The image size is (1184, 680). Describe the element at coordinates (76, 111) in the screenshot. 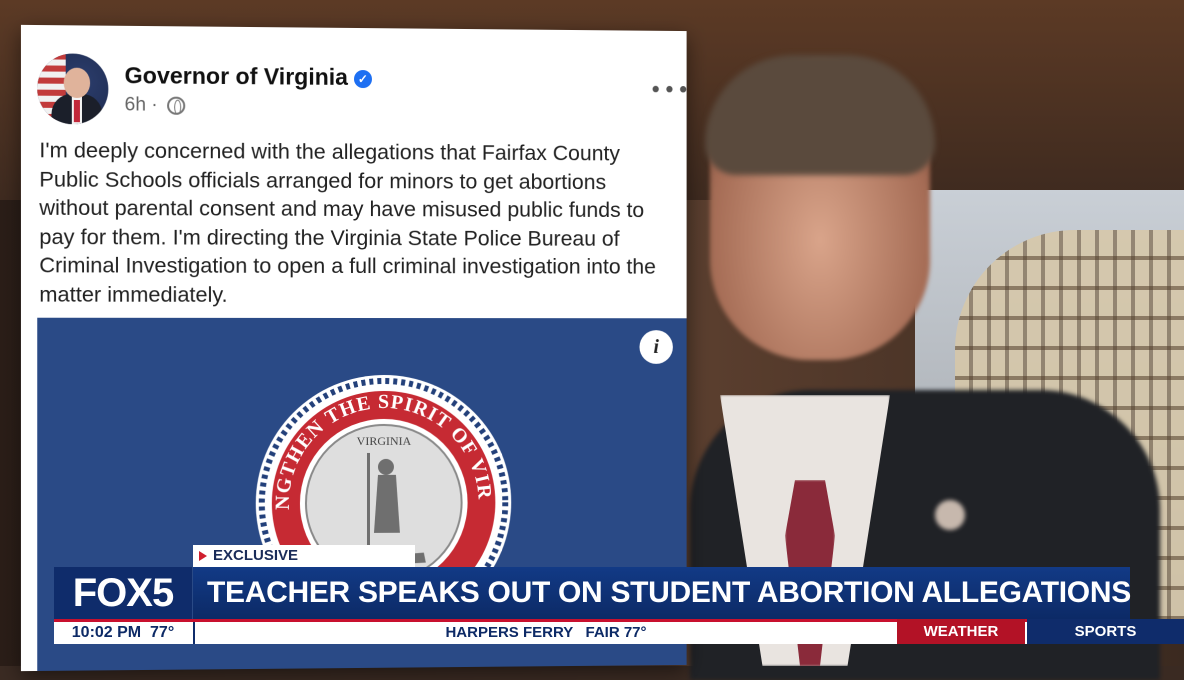

I see `avatar-tie` at that location.